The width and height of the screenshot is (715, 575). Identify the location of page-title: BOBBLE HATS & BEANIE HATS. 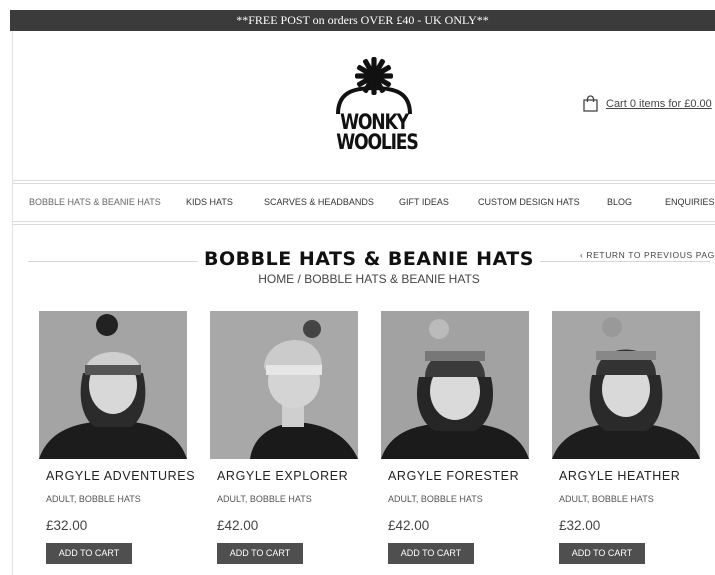
(369, 259).